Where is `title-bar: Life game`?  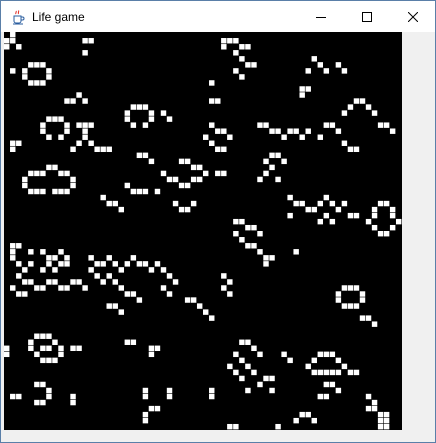
title-bar: Life game is located at coordinates (218, 16).